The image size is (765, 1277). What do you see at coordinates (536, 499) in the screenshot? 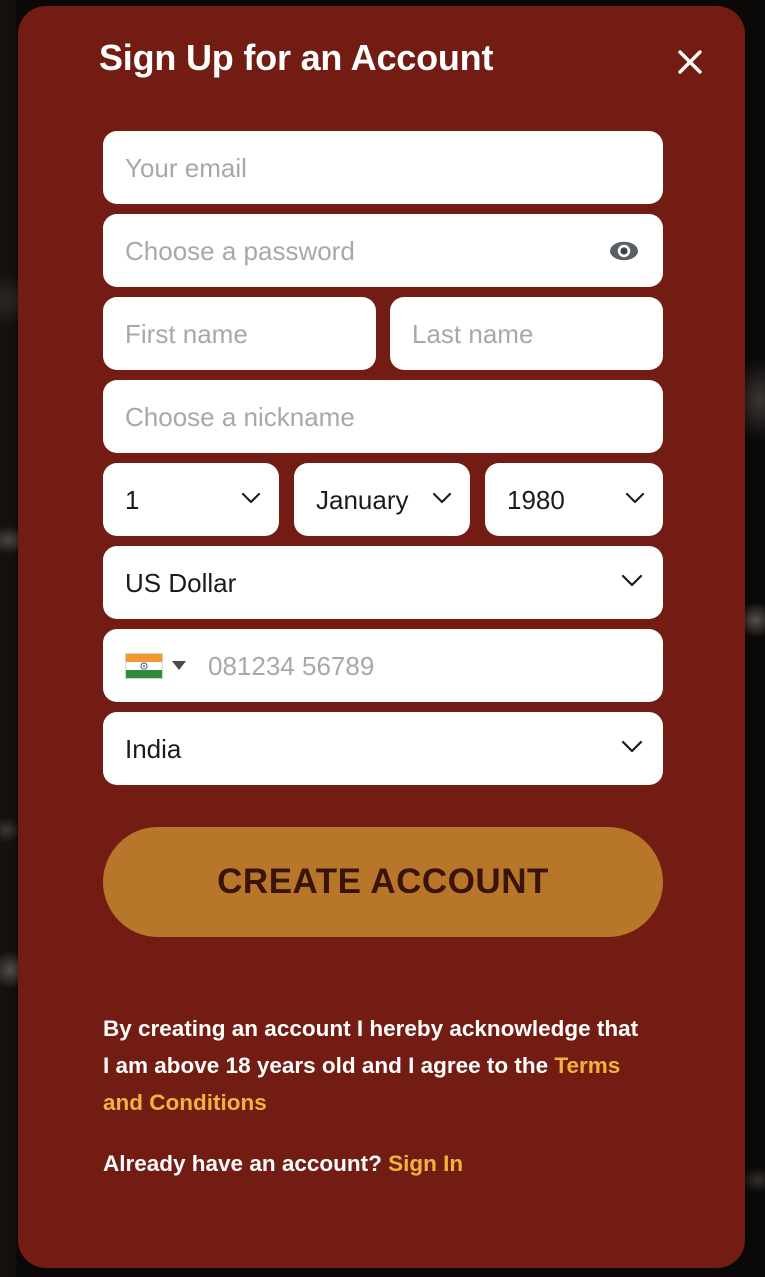
I see `birth-year-value: 1980` at bounding box center [536, 499].